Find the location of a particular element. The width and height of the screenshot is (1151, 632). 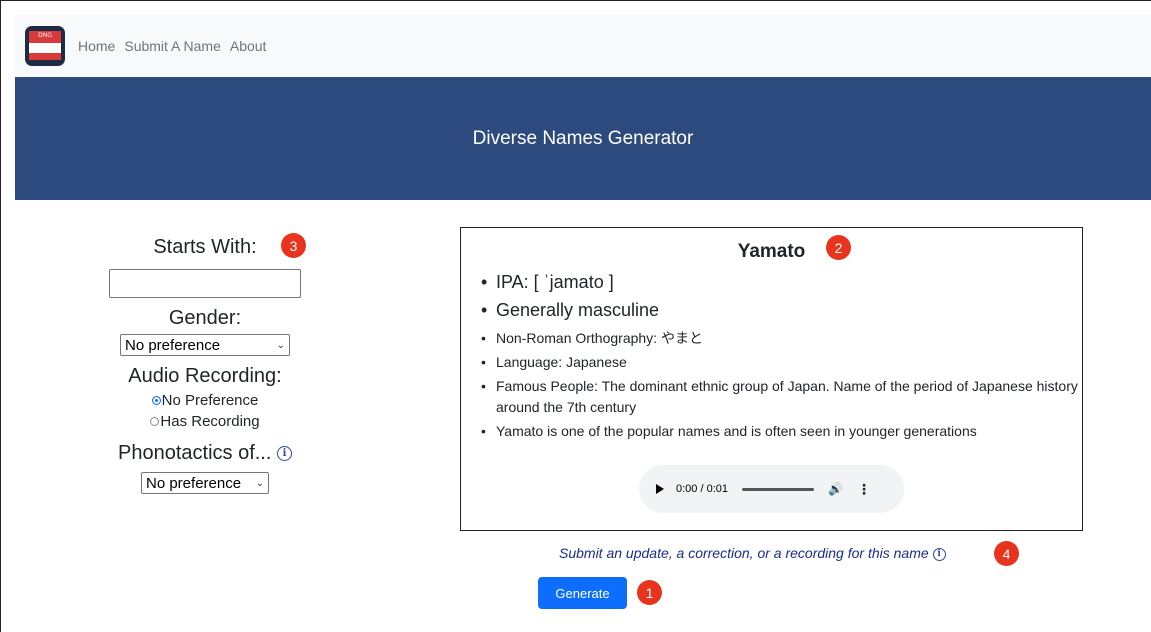

page-title: Diverse Names Generator is located at coordinates (583, 138).